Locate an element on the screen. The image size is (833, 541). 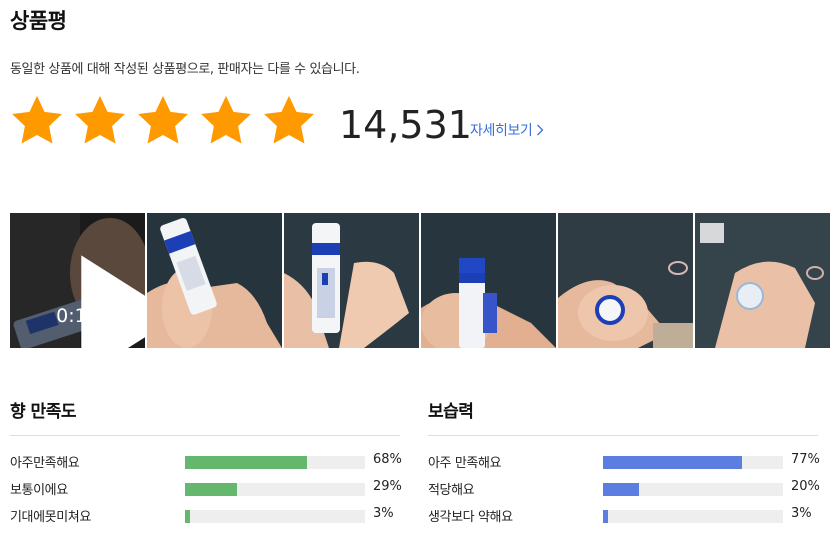
survey-row: 아주만족해요 68% is located at coordinates (206, 461).